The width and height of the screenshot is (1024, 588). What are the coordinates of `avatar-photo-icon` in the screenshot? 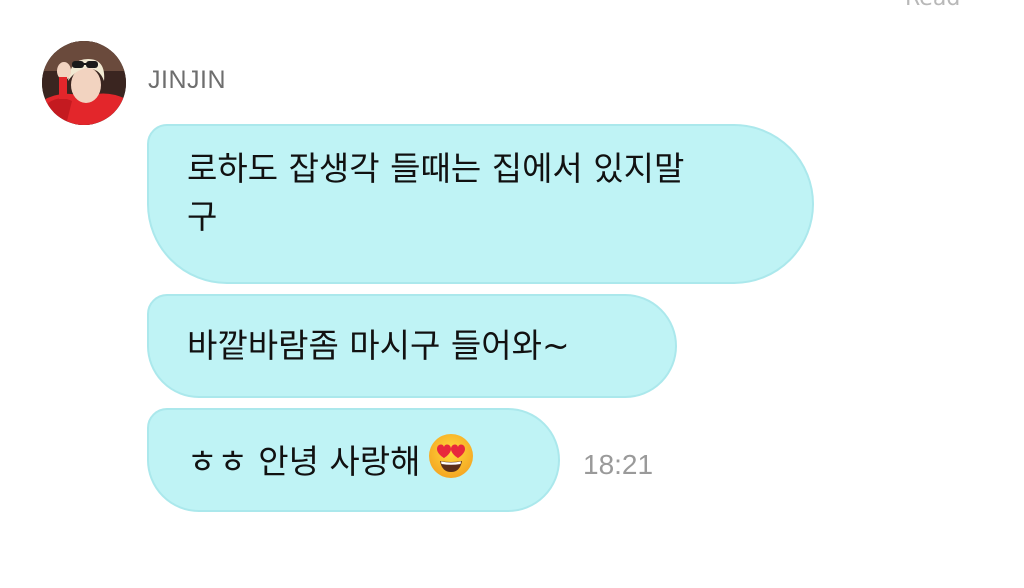 It's located at (84, 83).